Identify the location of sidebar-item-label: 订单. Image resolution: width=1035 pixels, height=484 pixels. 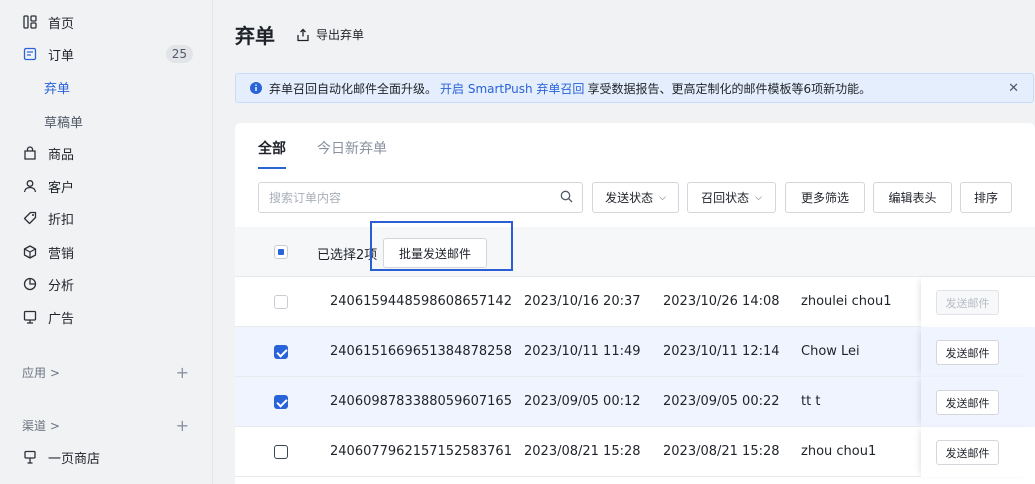
(61, 56).